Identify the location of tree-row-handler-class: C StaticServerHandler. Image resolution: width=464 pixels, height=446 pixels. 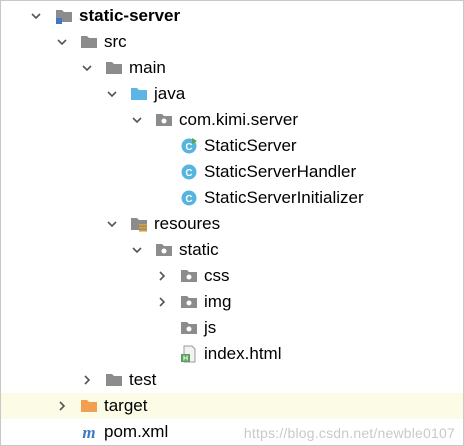
(232, 172).